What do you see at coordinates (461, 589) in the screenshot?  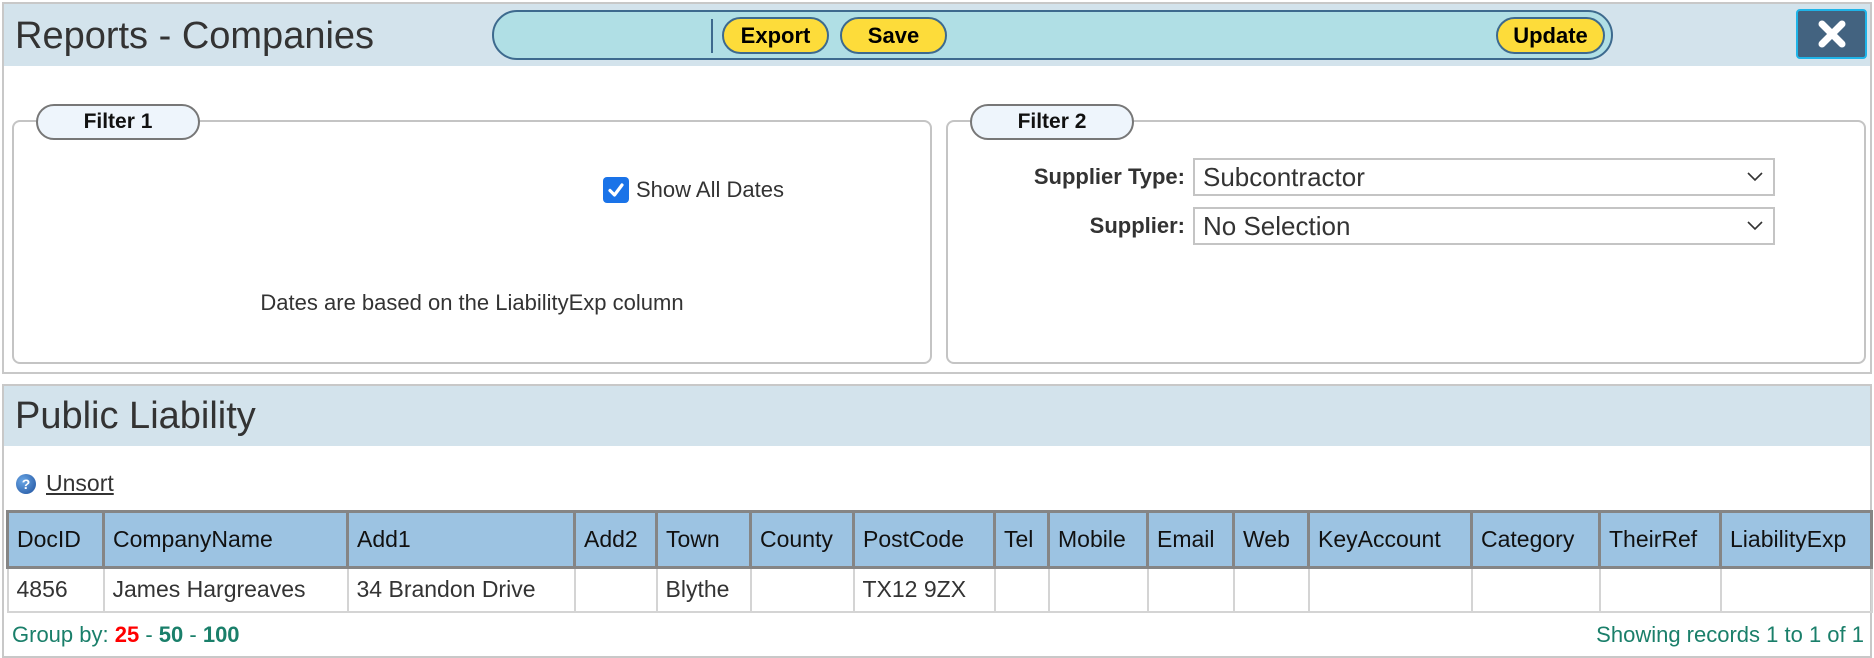 I see `cell-add1: 34 Brandon Drive` at bounding box center [461, 589].